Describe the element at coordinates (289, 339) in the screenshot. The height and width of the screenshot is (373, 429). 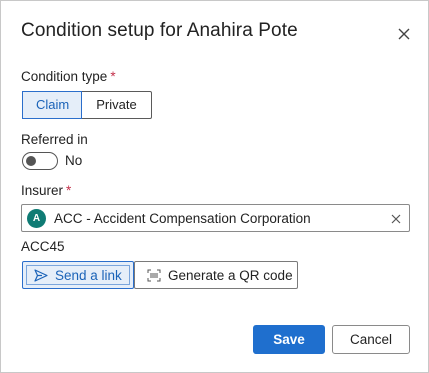
I see `save-button: Save` at that location.